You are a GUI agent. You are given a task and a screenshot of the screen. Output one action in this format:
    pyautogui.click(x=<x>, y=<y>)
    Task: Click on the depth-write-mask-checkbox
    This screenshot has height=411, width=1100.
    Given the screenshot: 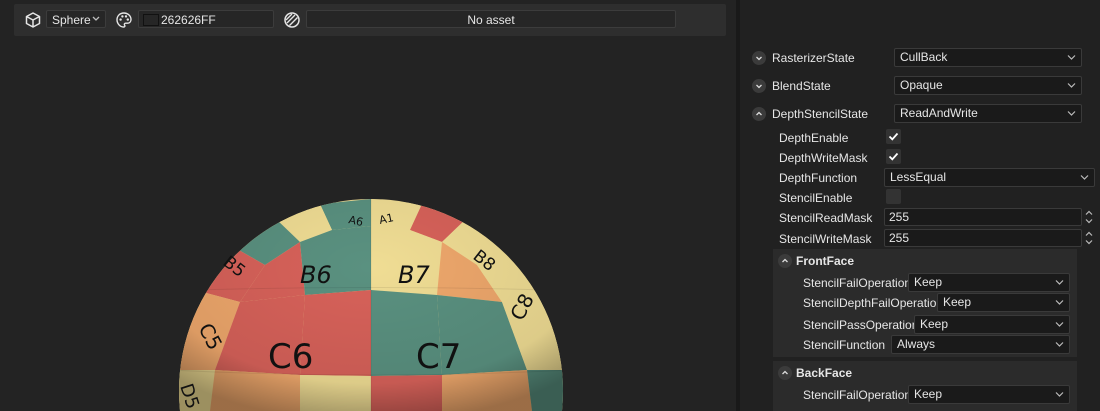 What is the action you would take?
    pyautogui.click(x=893, y=156)
    